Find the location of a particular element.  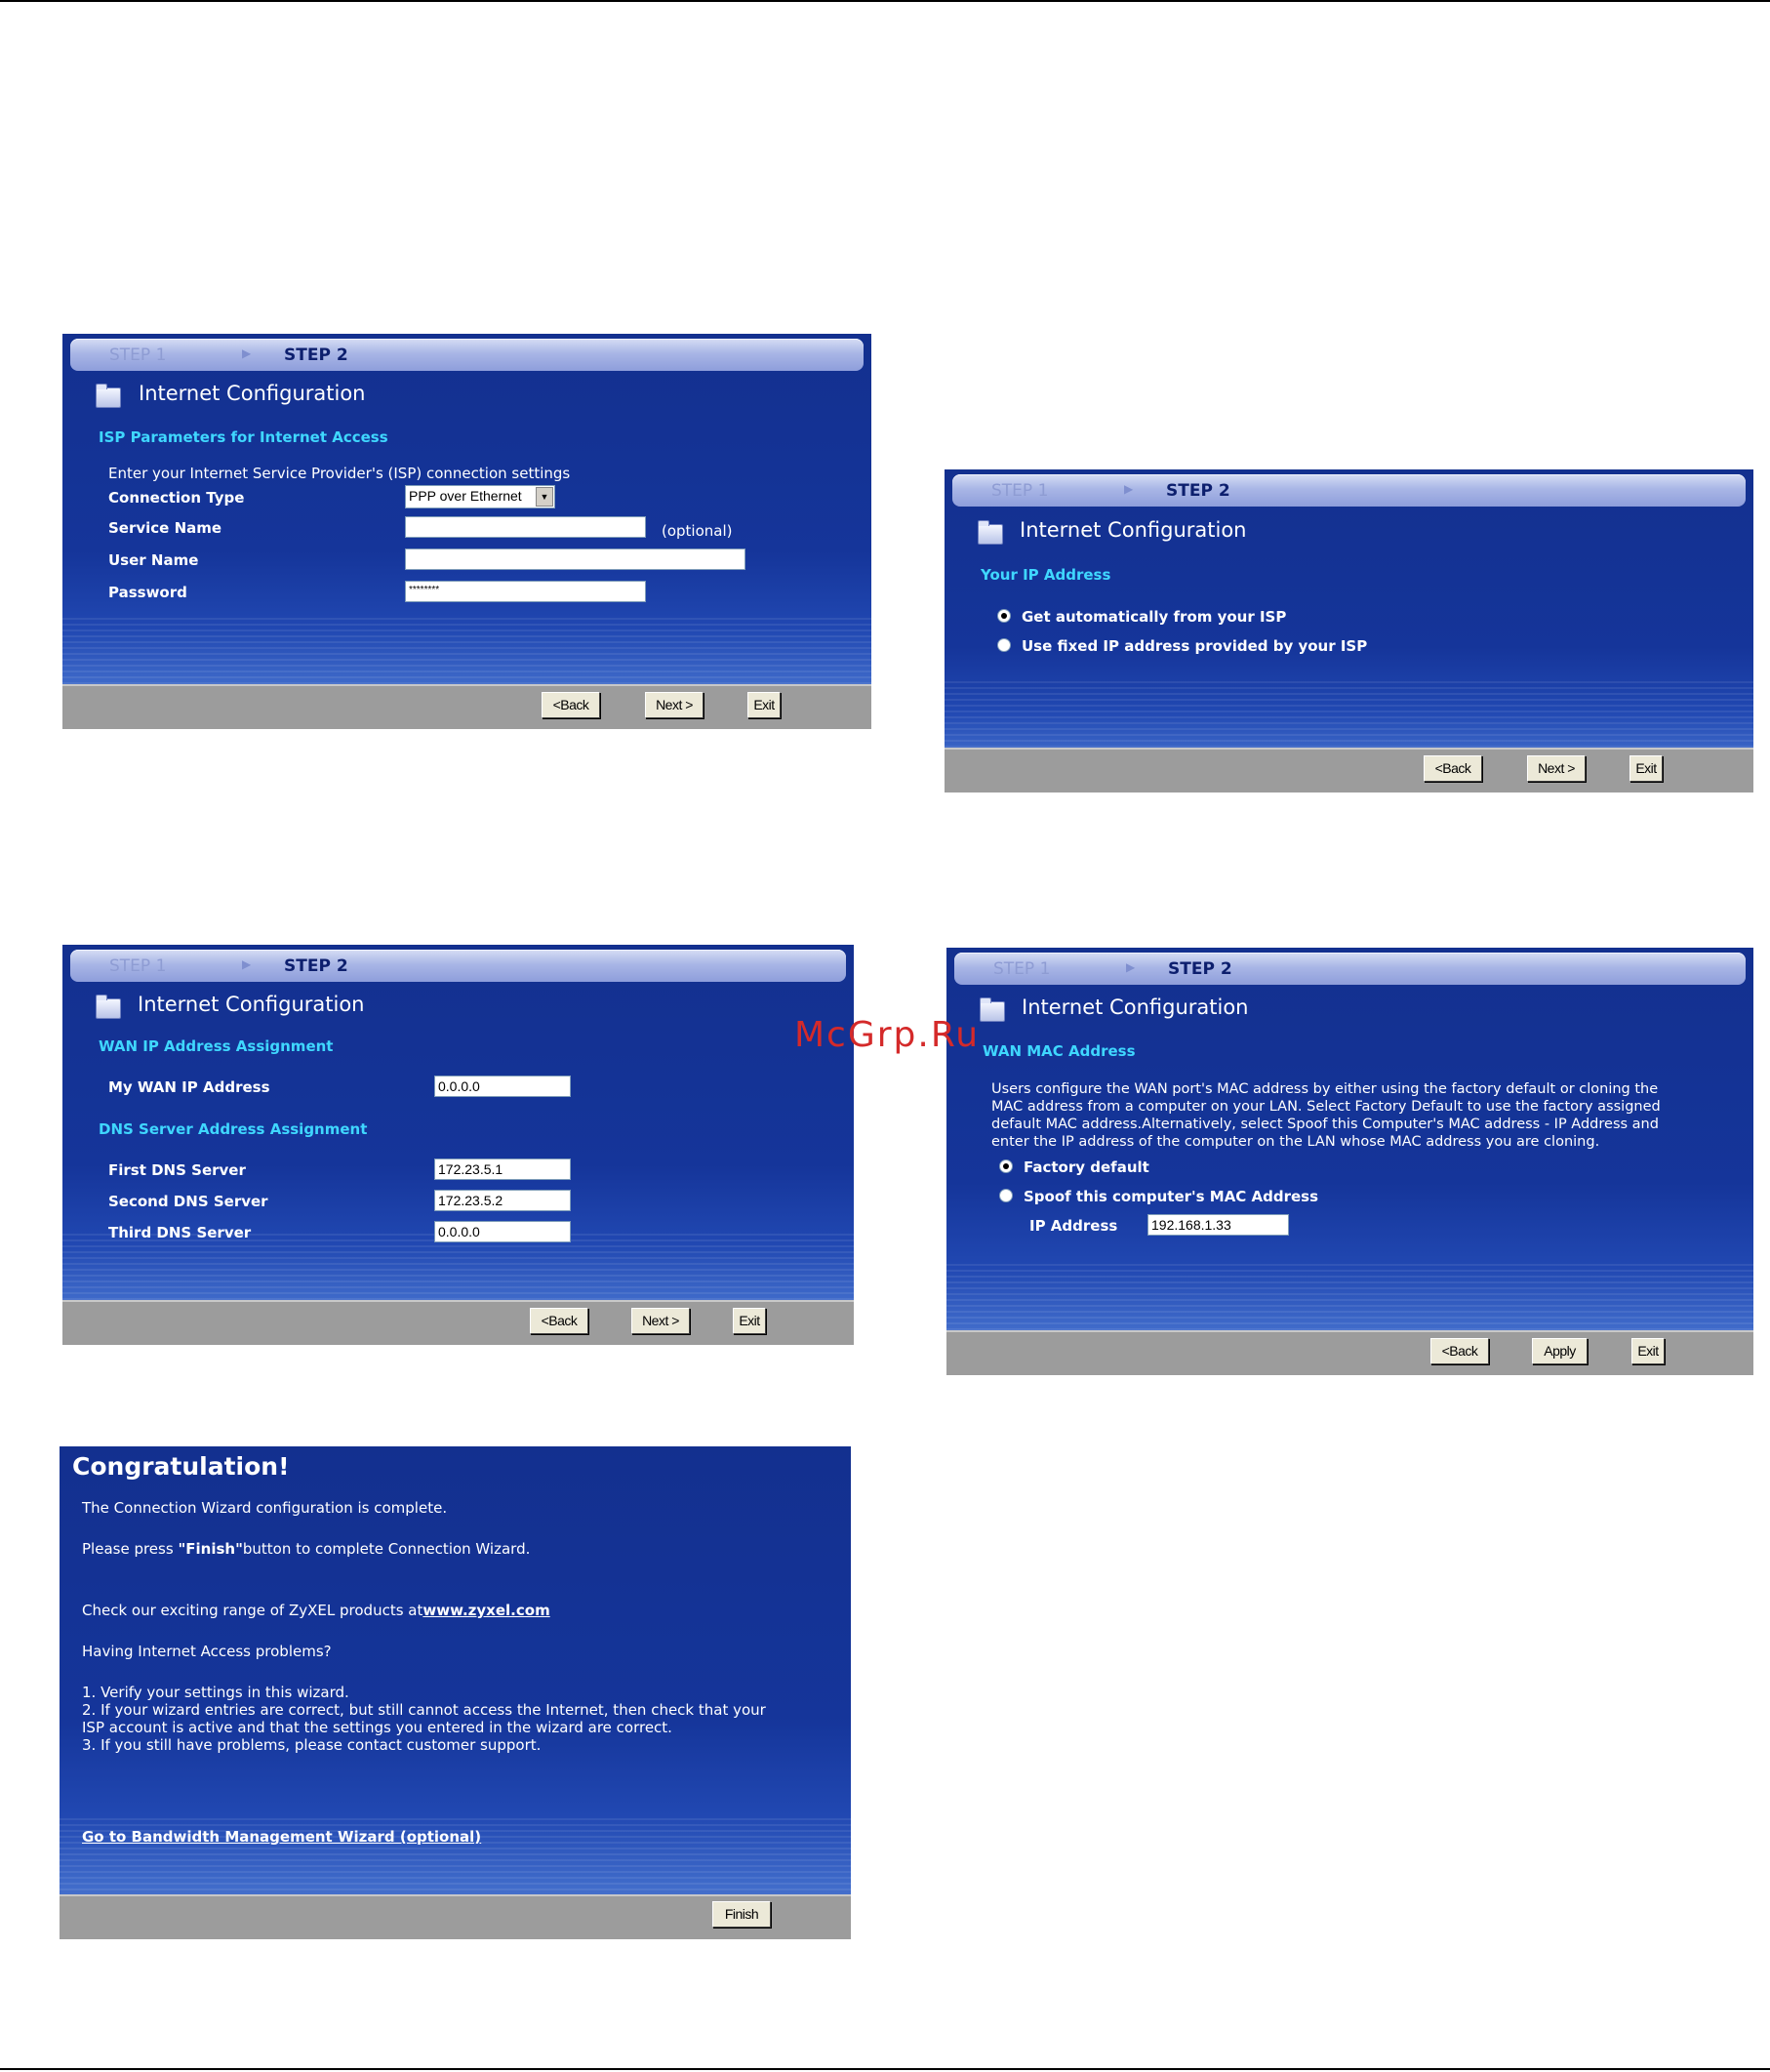

top-rule is located at coordinates (885, 1).